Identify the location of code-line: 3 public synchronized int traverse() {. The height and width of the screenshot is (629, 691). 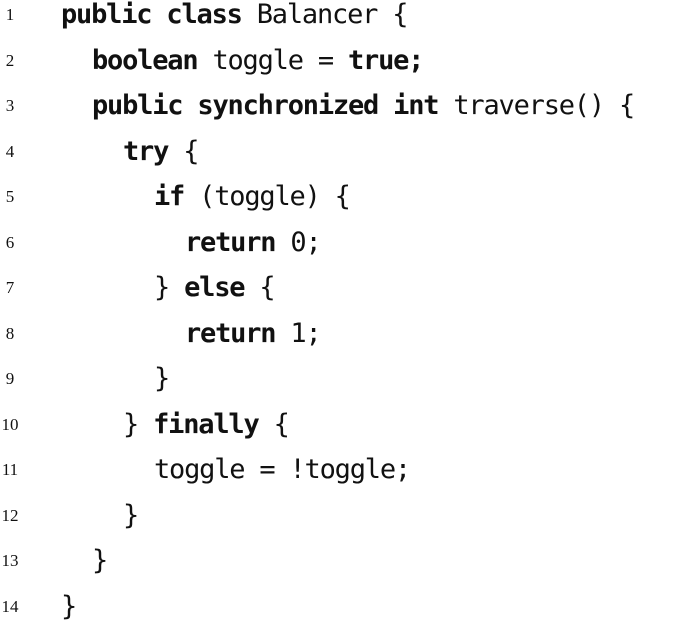
(345, 106).